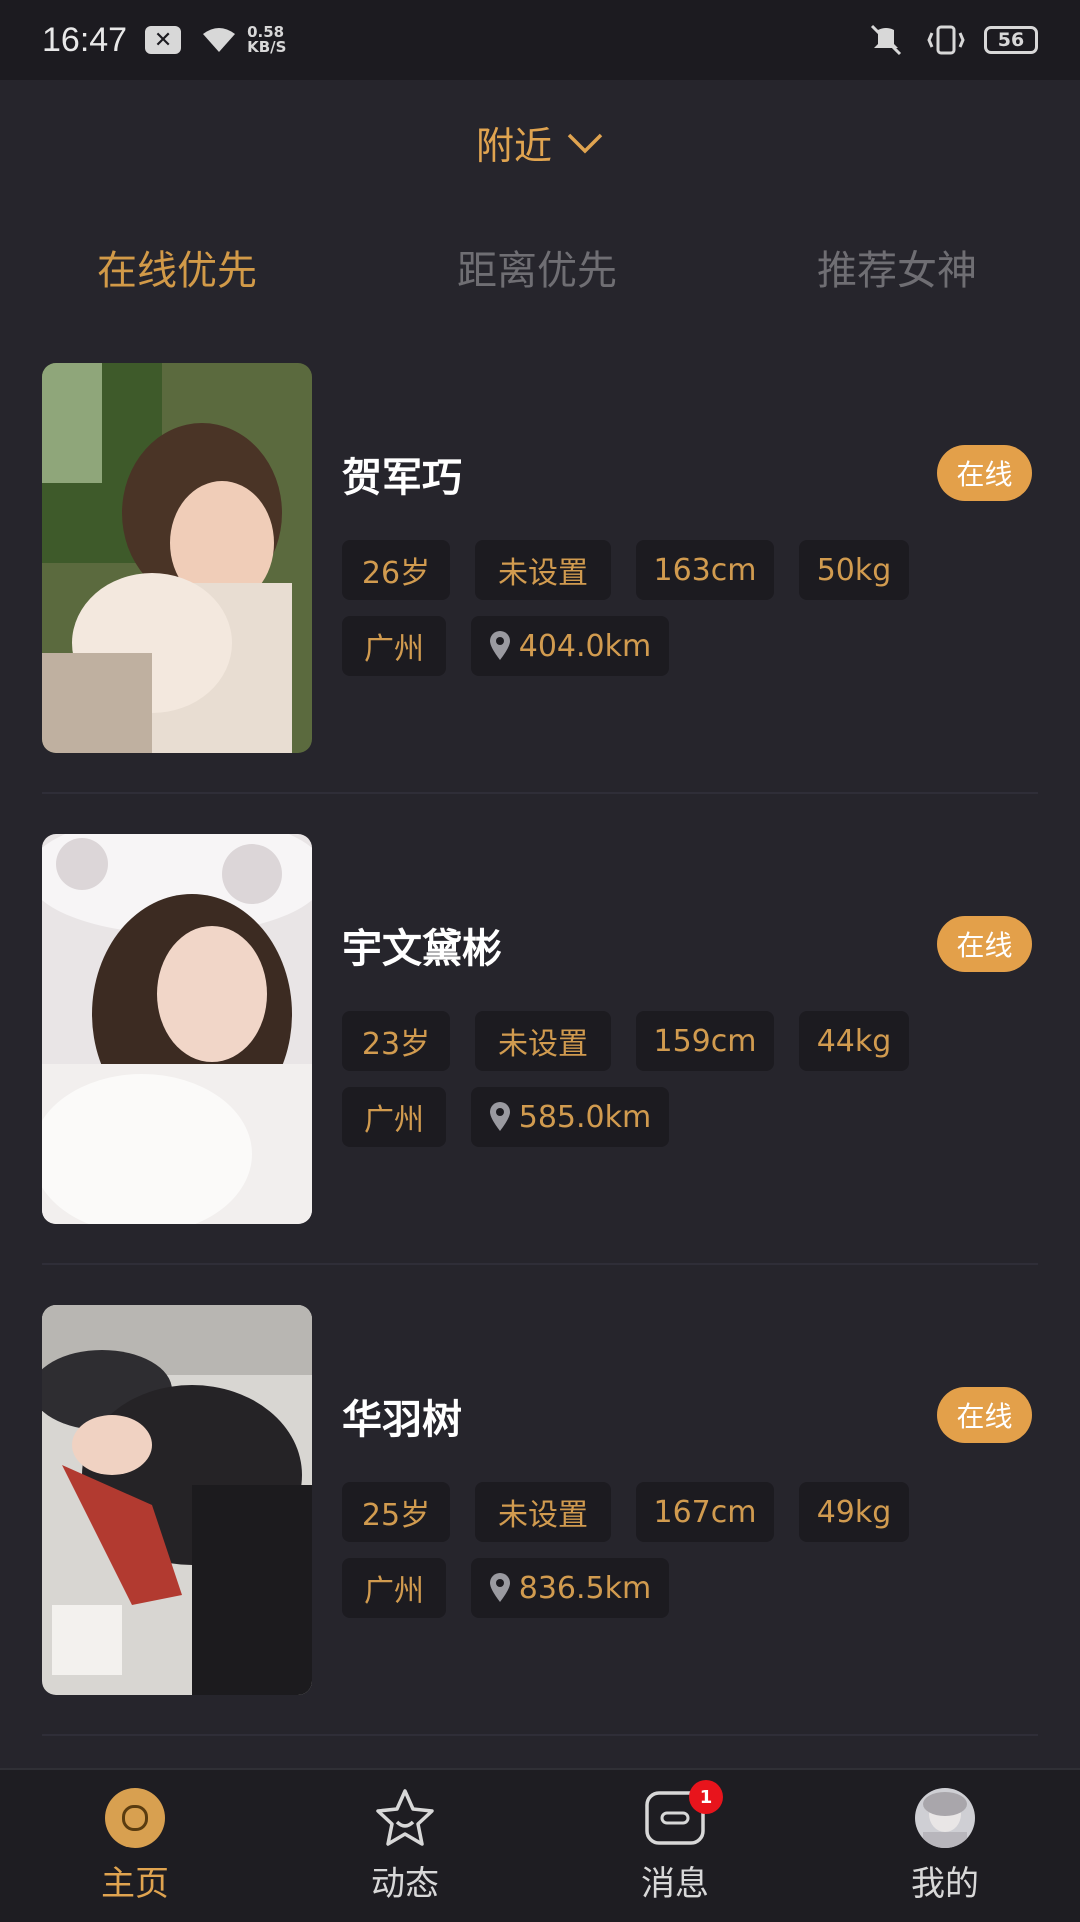 This screenshot has height=1922, width=1080. Describe the element at coordinates (422, 949) in the screenshot. I see `user-name: 宇文黛彬` at that location.